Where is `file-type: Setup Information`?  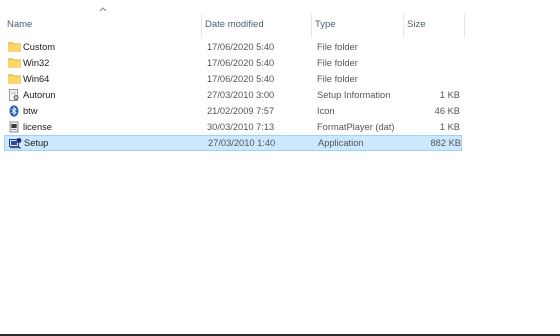 file-type: Setup Information is located at coordinates (354, 95).